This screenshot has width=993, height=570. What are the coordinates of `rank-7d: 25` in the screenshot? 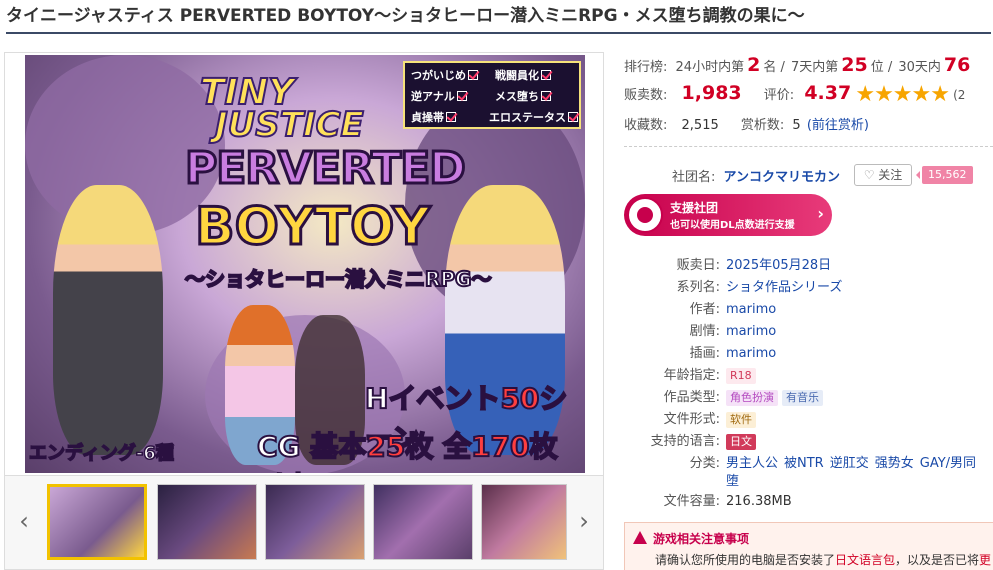 It's located at (854, 65).